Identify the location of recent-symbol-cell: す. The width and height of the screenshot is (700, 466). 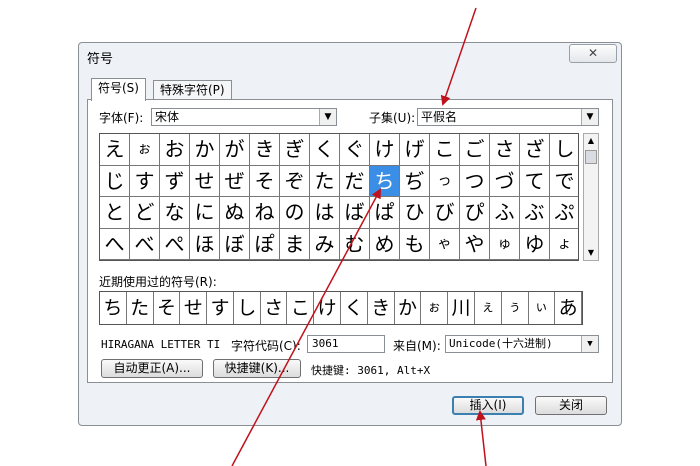
(220, 308).